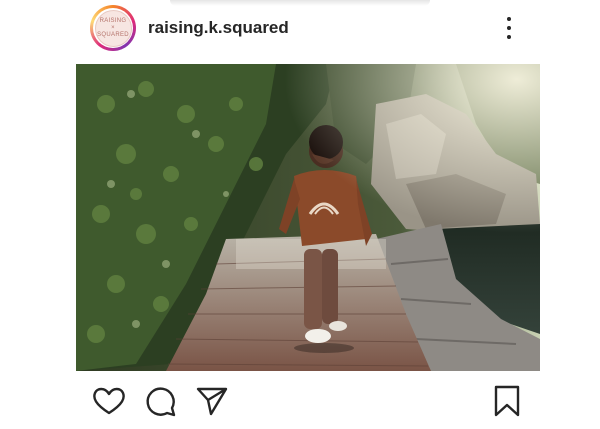 This screenshot has height=429, width=600. I want to click on post-header: RAISING × SQUARED raising.k.squared, so click(300, 28).